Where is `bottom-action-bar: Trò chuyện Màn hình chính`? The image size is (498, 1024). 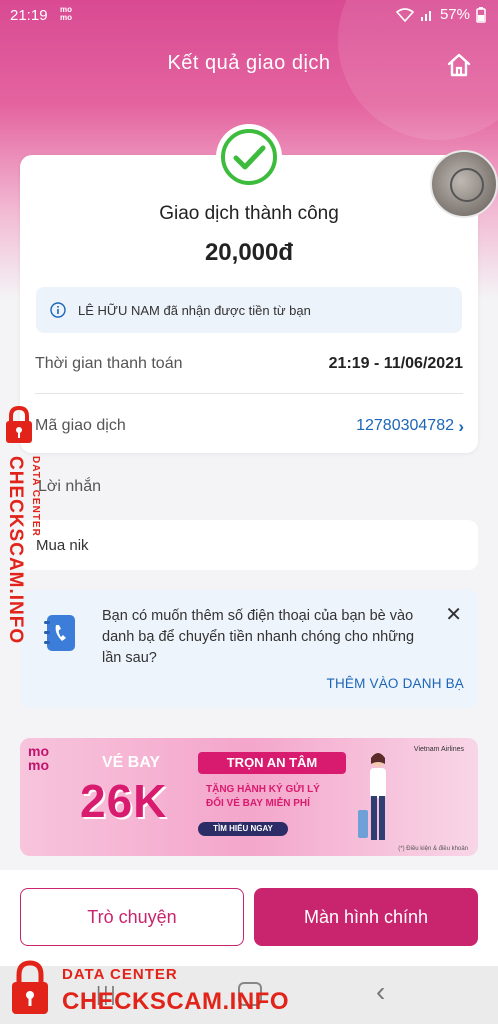 bottom-action-bar: Trò chuyện Màn hình chính is located at coordinates (249, 918).